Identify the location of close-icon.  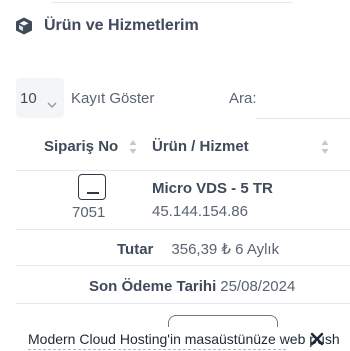
(317, 339).